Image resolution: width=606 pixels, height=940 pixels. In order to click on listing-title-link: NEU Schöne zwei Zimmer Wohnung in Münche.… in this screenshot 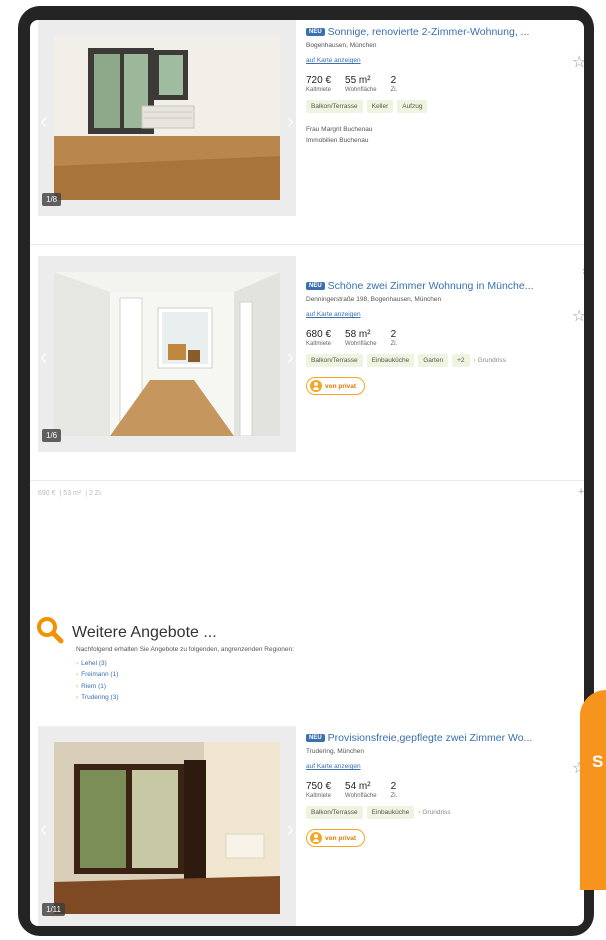, I will do `click(436, 286)`.